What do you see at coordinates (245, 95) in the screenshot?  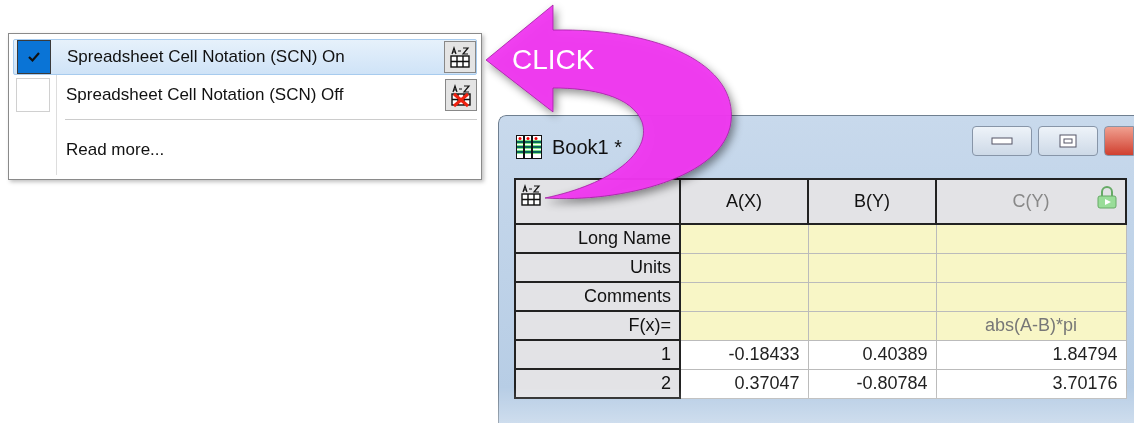 I see `menu-item: Spreadsheet Cell Notation (SCN) Off` at bounding box center [245, 95].